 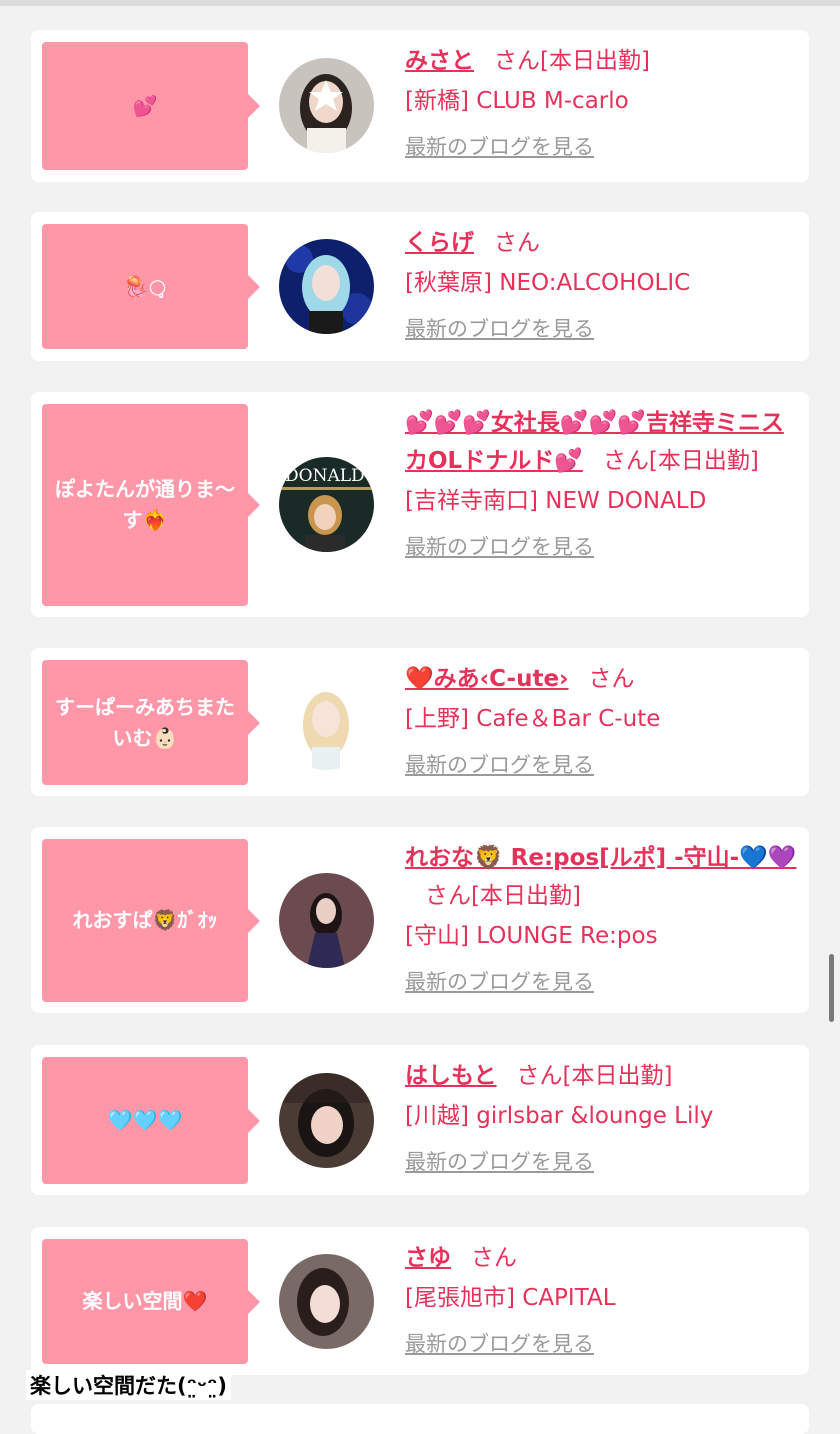 What do you see at coordinates (517, 101) in the screenshot?
I see `shop-name: [新橋] CLUB M-carlo` at bounding box center [517, 101].